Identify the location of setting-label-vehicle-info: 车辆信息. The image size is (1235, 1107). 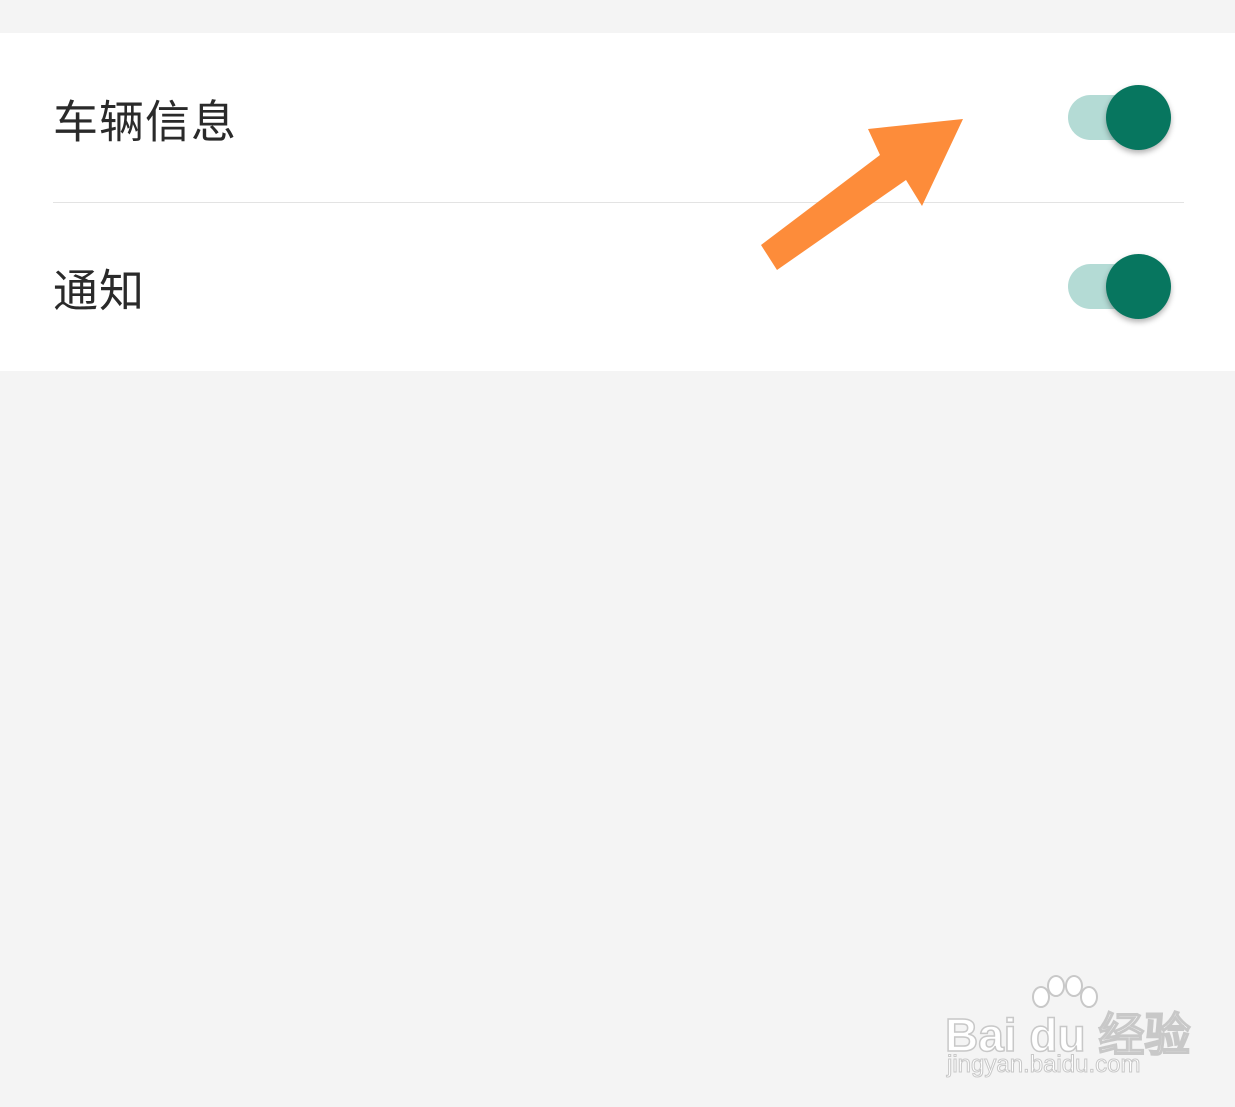
(145, 121).